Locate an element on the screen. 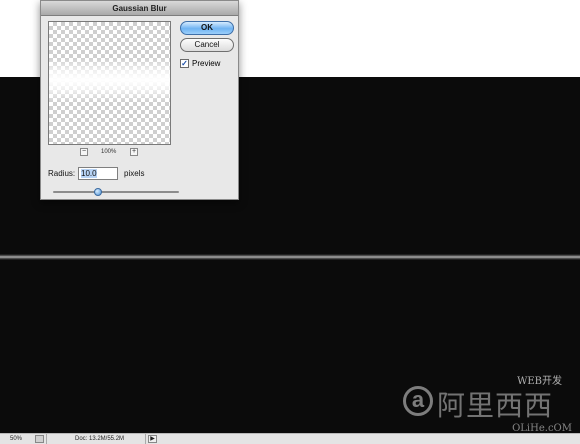 The width and height of the screenshot is (580, 444). watermark-logo-icon: a is located at coordinates (418, 401).